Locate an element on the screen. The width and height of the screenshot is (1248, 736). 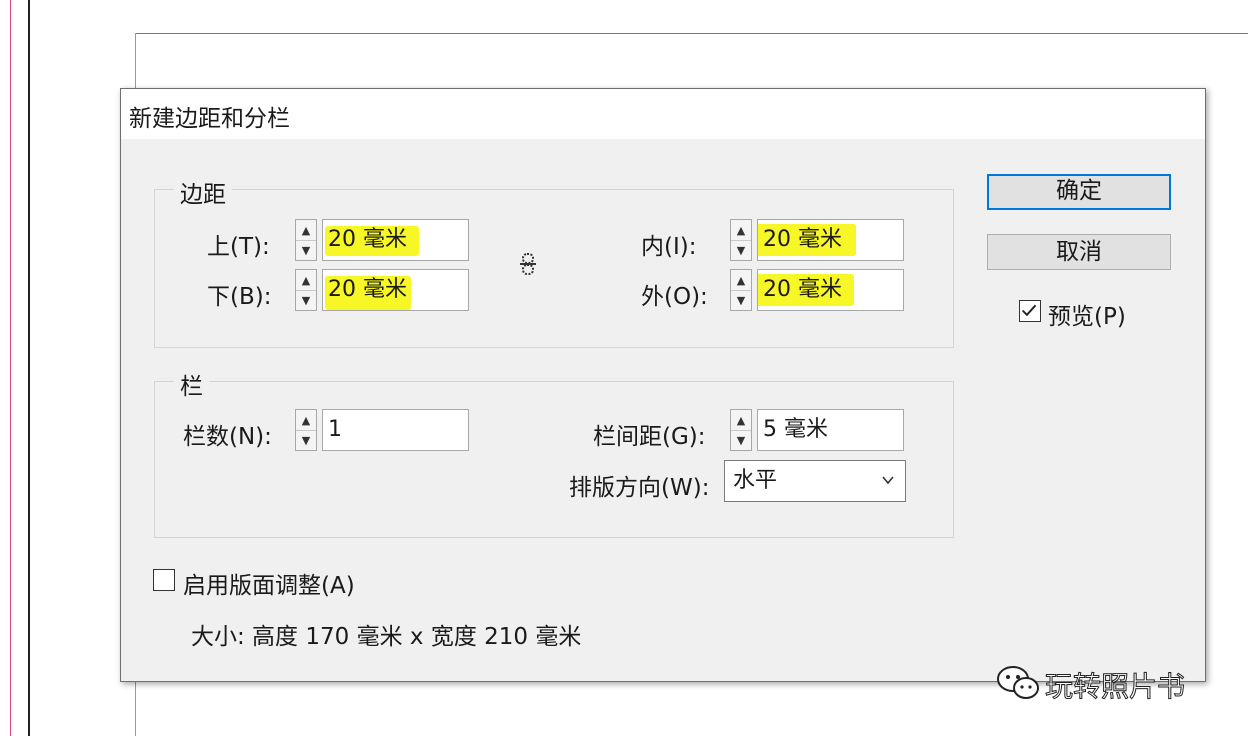
margin-guide-left is located at coordinates (10, 368).